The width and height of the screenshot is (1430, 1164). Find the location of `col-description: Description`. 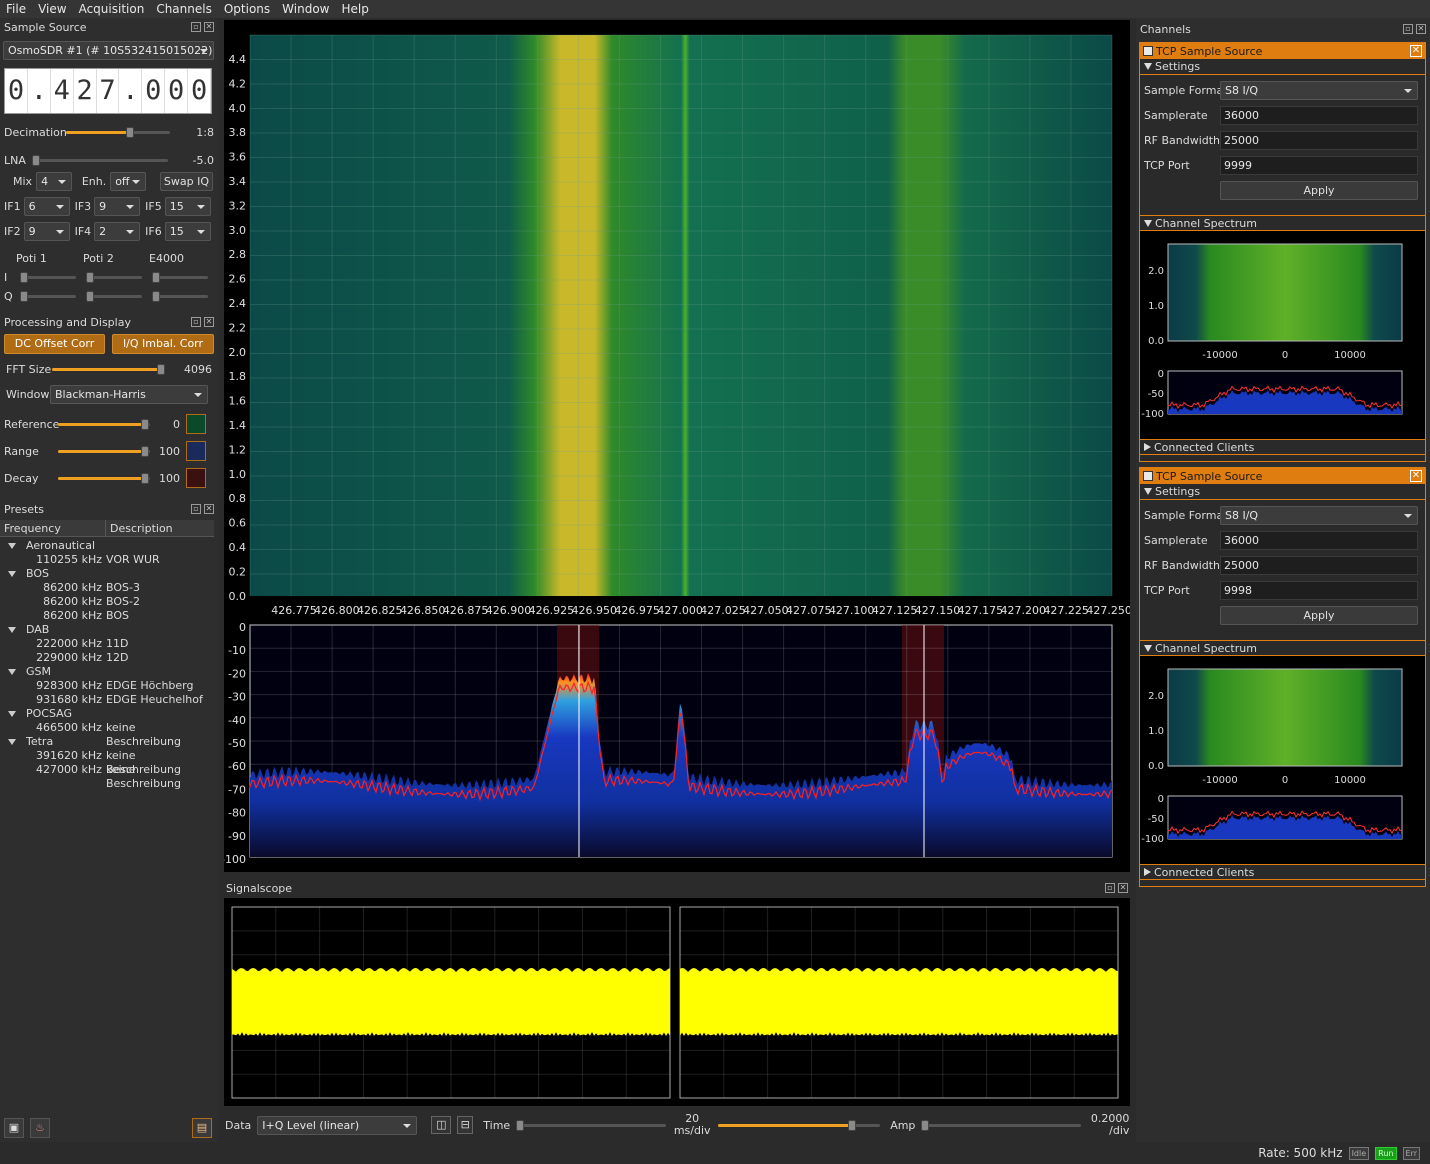

col-description: Description is located at coordinates (139, 528).